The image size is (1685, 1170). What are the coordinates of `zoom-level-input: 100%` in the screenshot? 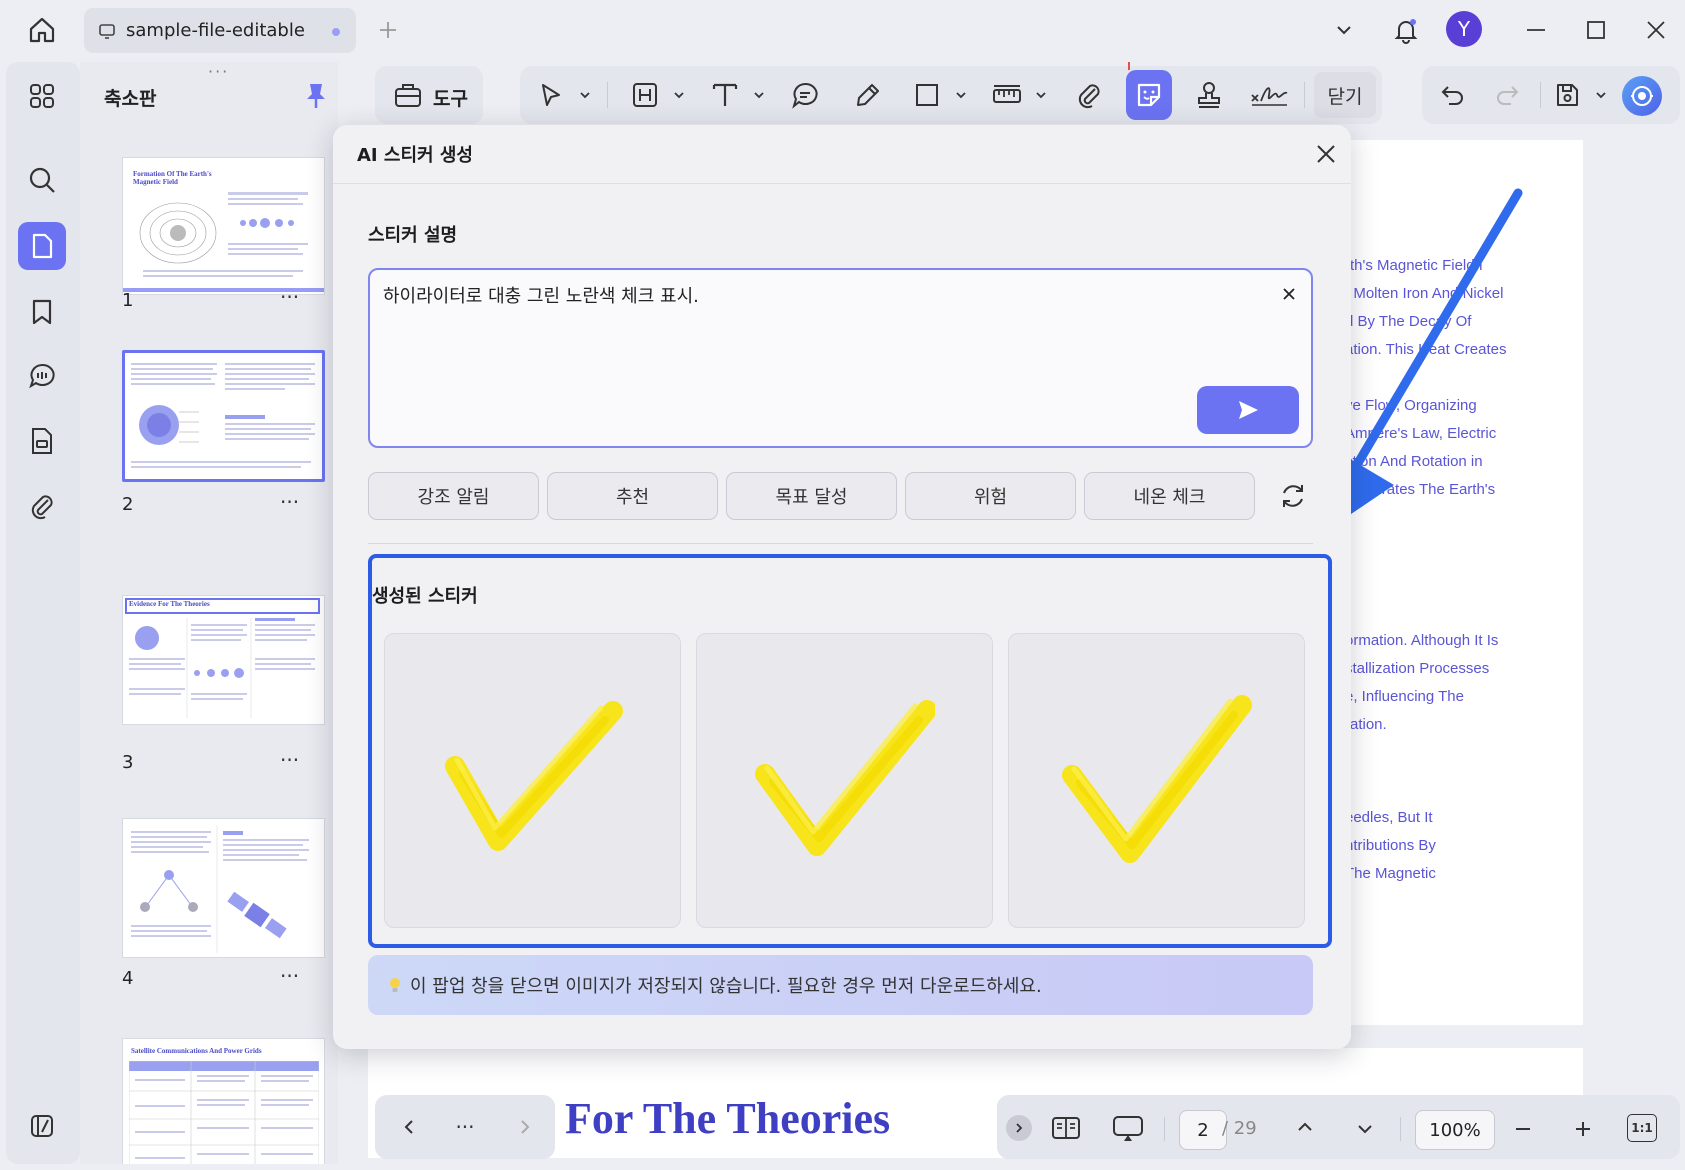 It's located at (1455, 1130).